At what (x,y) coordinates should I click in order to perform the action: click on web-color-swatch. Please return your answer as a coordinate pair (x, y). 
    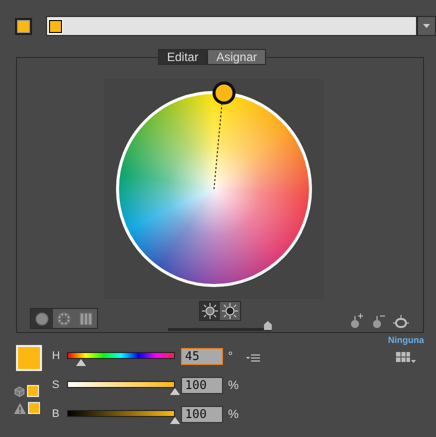
    Looking at the image, I should click on (33, 391).